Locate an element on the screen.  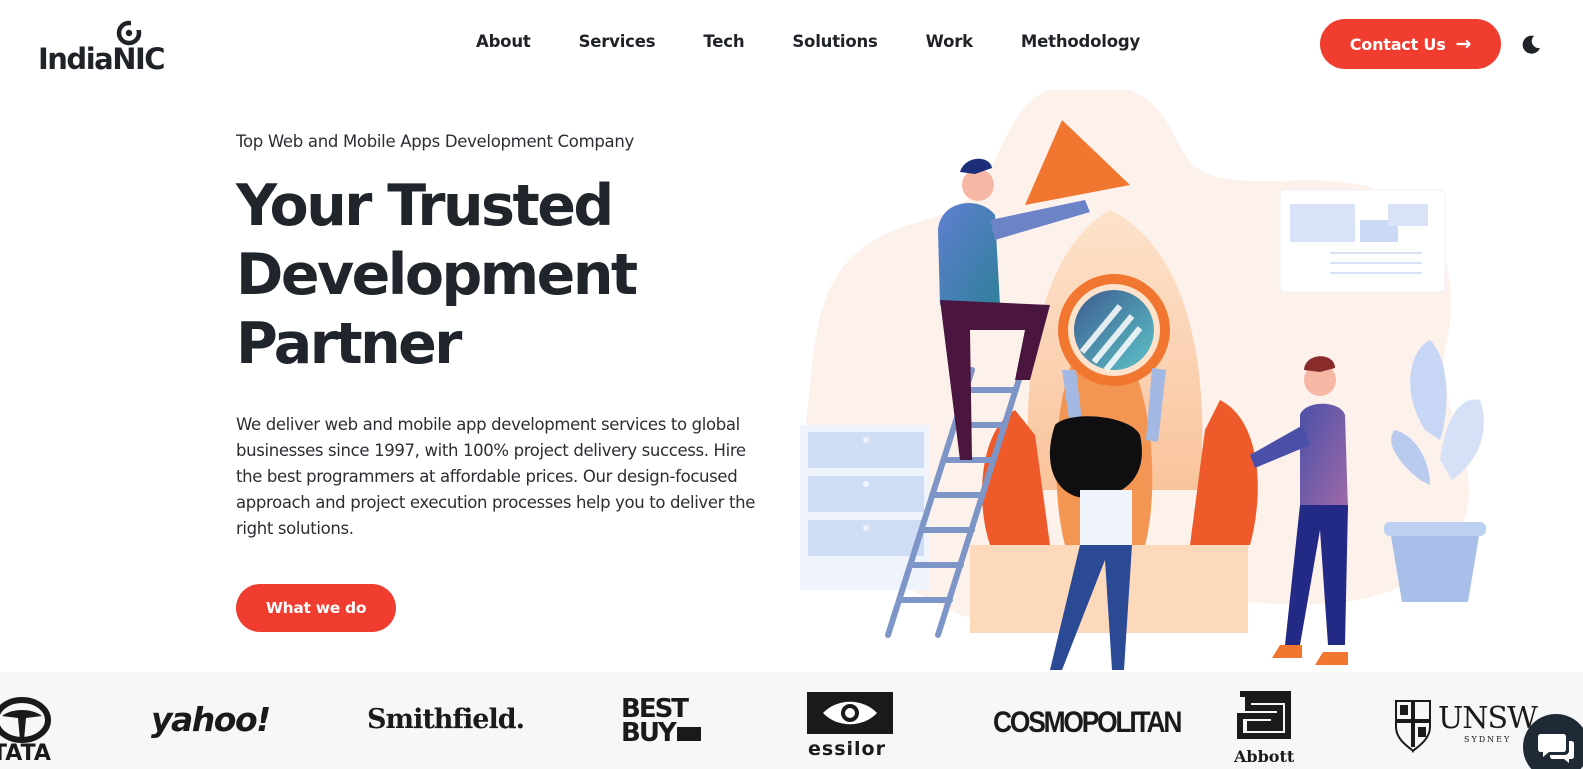
abbott-wordmark: Abbott is located at coordinates (1264, 756).